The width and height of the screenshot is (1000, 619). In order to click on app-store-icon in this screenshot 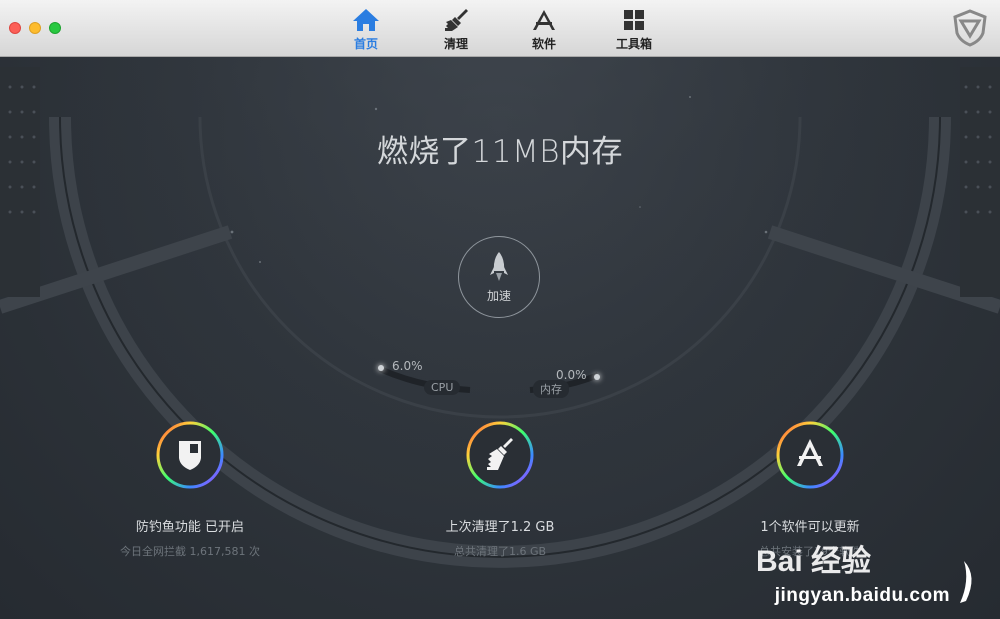, I will do `click(544, 20)`.